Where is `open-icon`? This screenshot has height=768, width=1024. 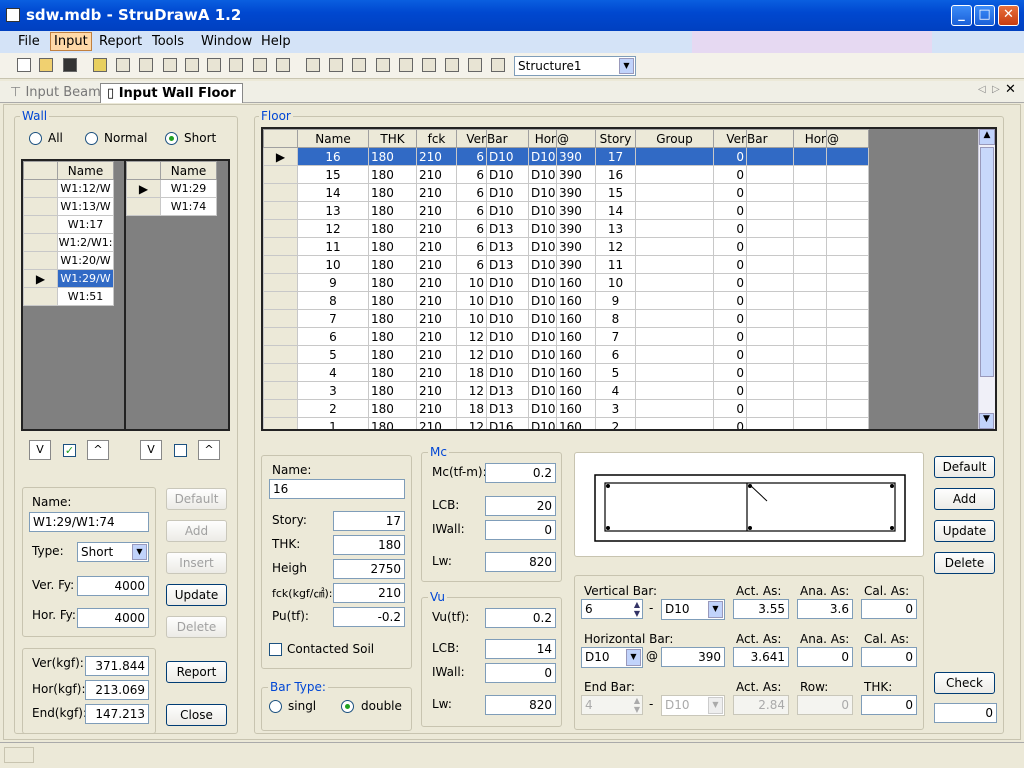
open-icon is located at coordinates (46, 65).